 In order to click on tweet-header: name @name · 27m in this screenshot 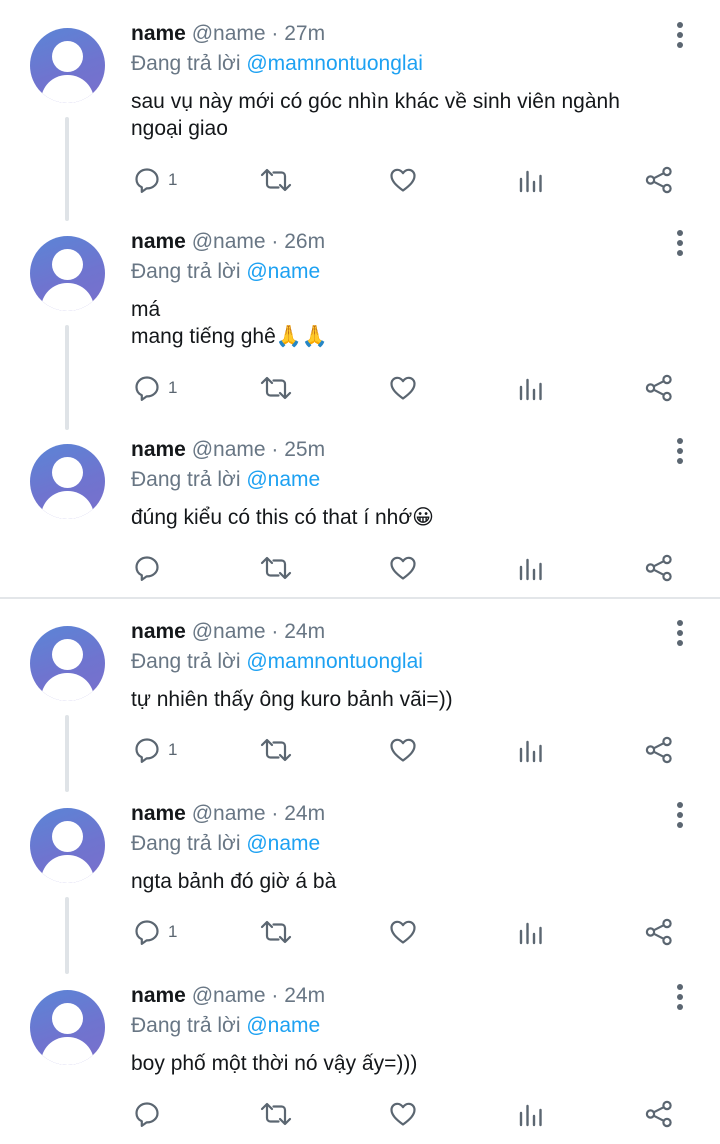, I will do `click(228, 34)`.